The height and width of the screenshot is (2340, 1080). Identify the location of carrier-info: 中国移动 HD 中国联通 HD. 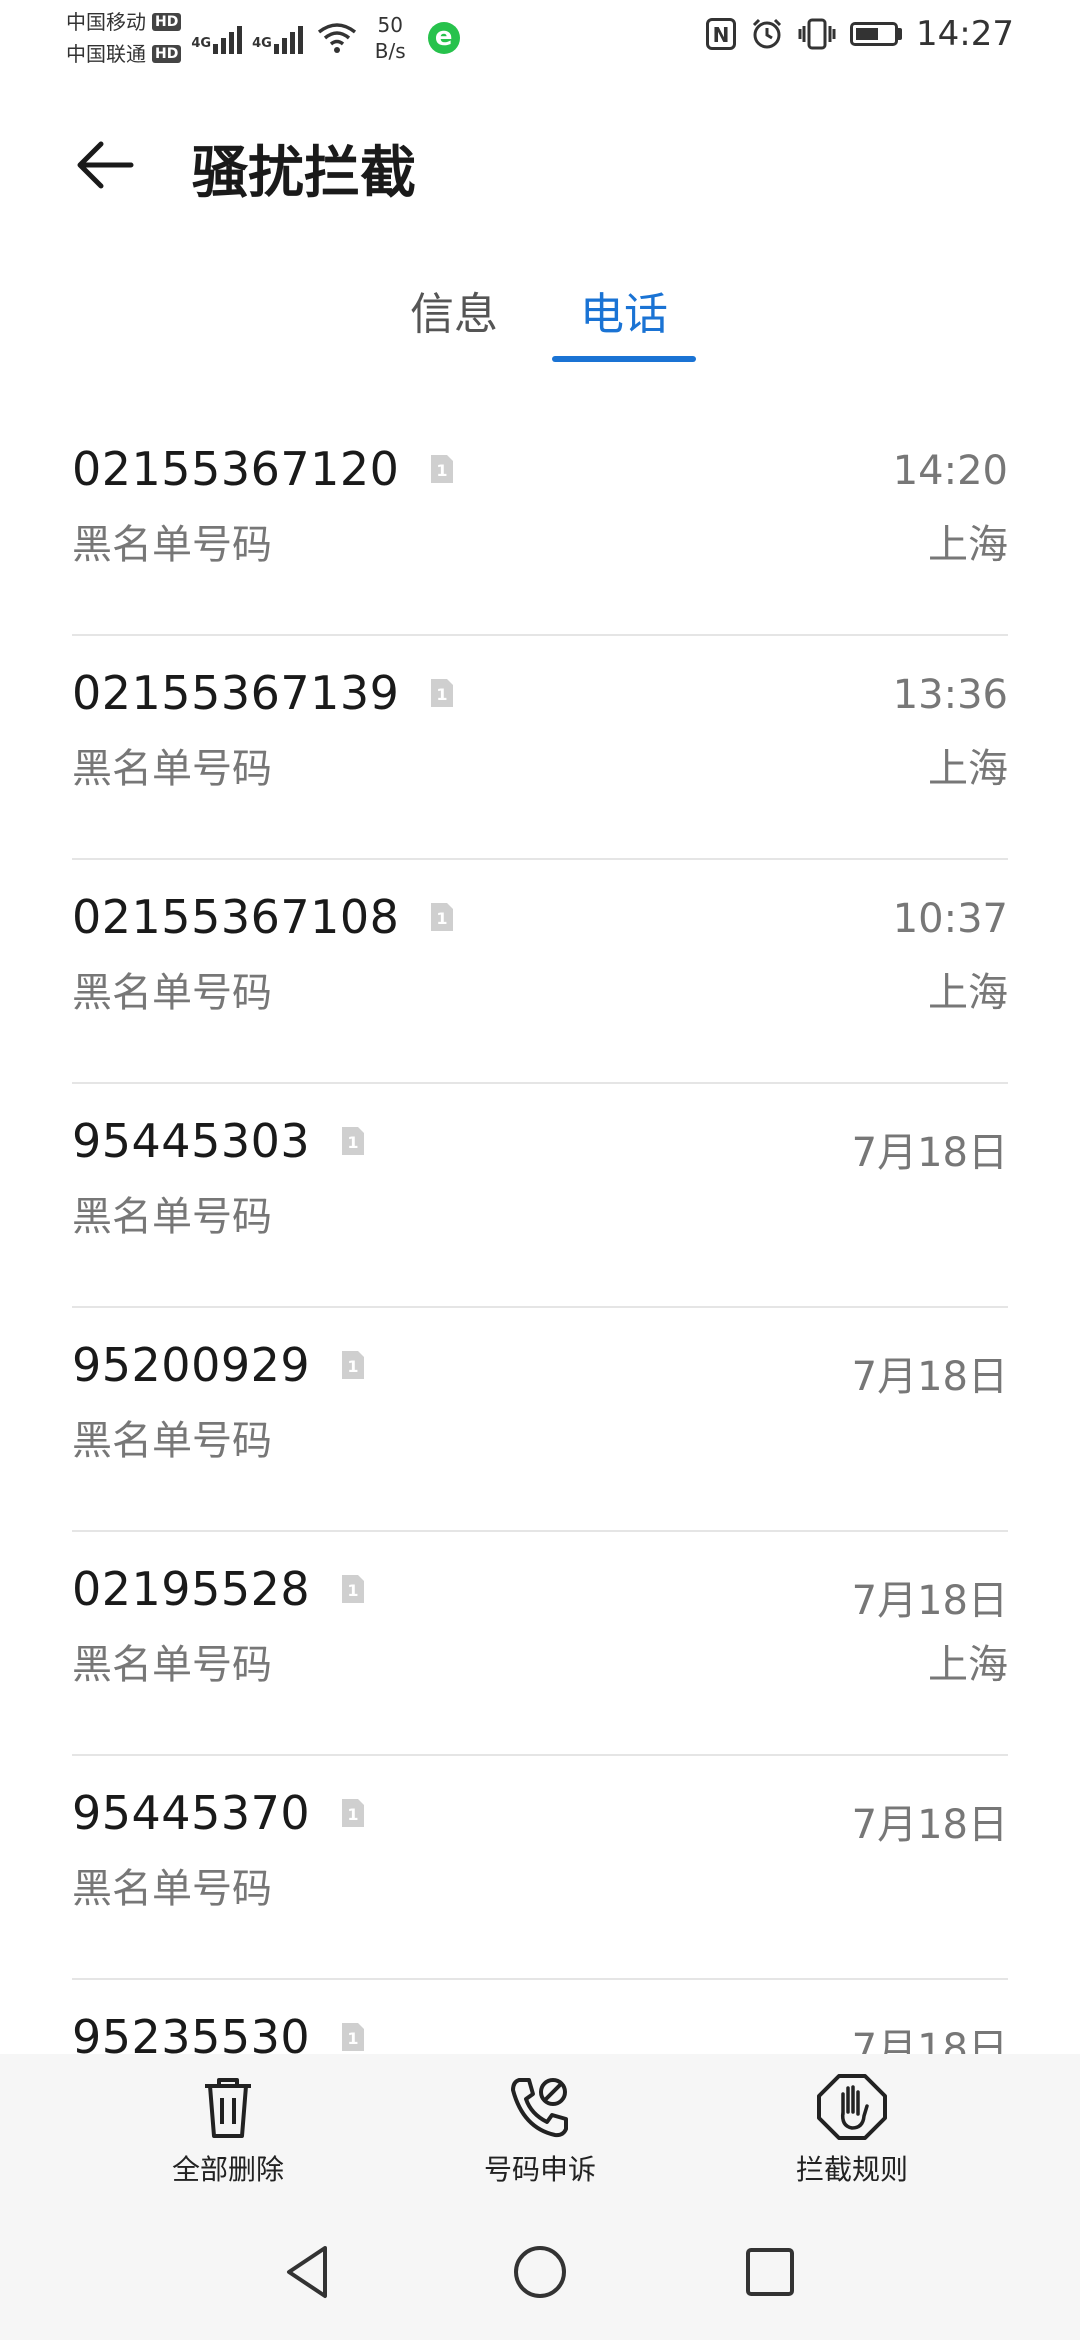
(124, 38).